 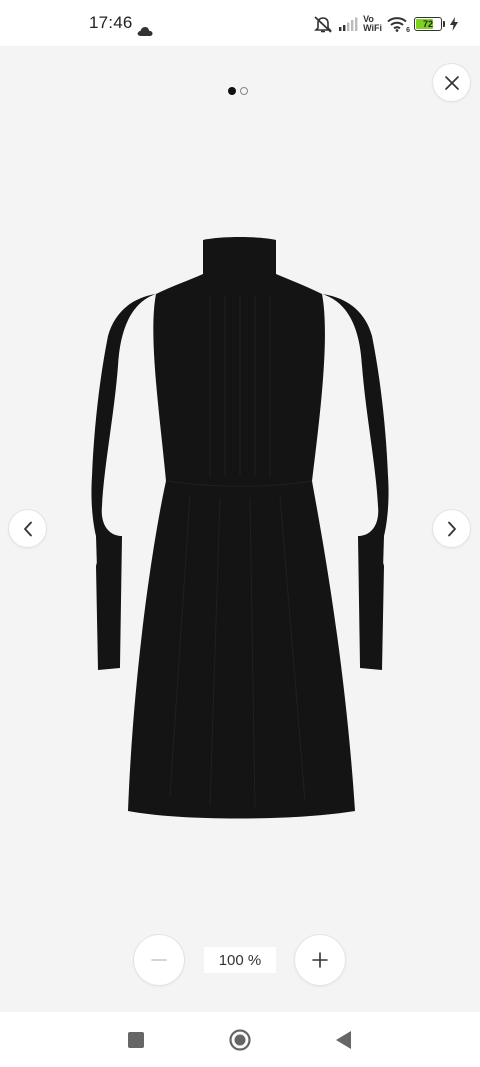 I want to click on status-bar: 17:46 Vo WiFi 6 72, so click(x=240, y=23).